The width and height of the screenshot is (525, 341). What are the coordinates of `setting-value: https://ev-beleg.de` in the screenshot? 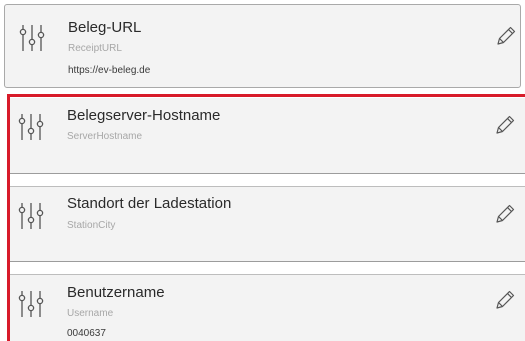 It's located at (109, 70).